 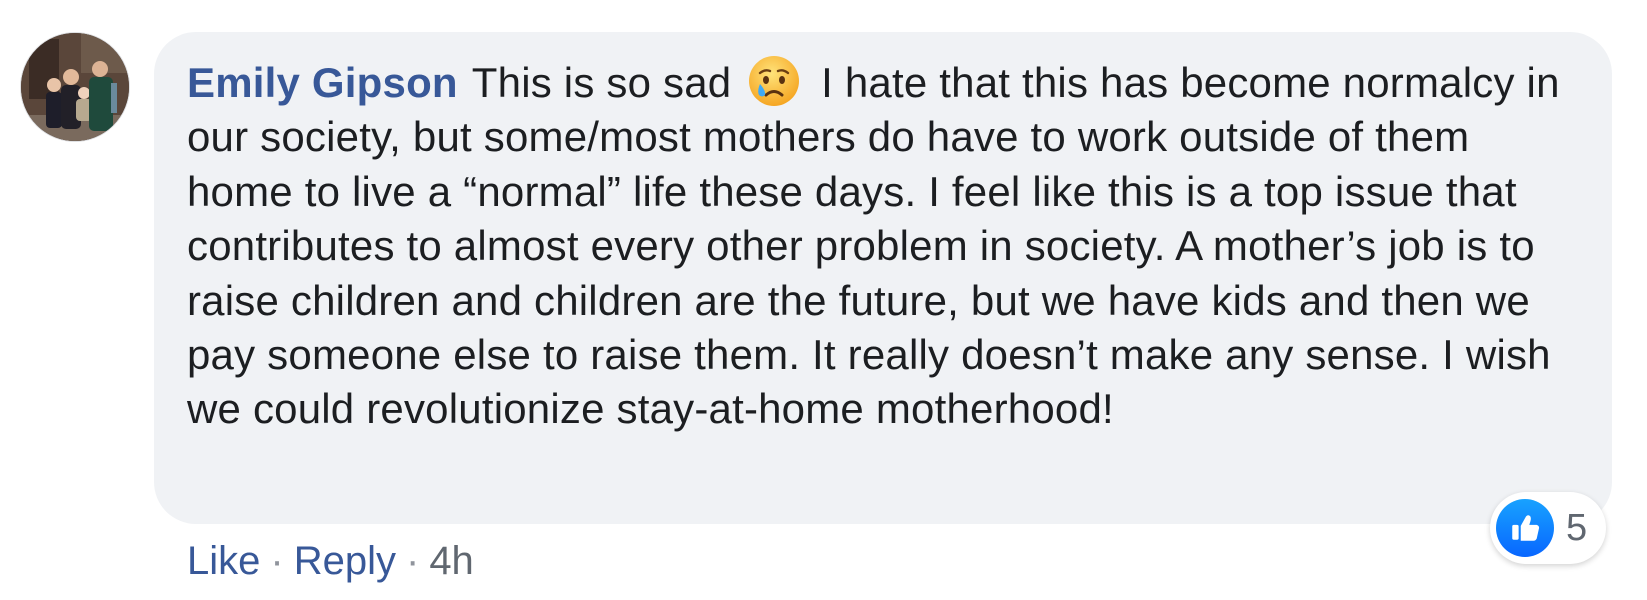 What do you see at coordinates (451, 561) in the screenshot?
I see `timestamp: 4h` at bounding box center [451, 561].